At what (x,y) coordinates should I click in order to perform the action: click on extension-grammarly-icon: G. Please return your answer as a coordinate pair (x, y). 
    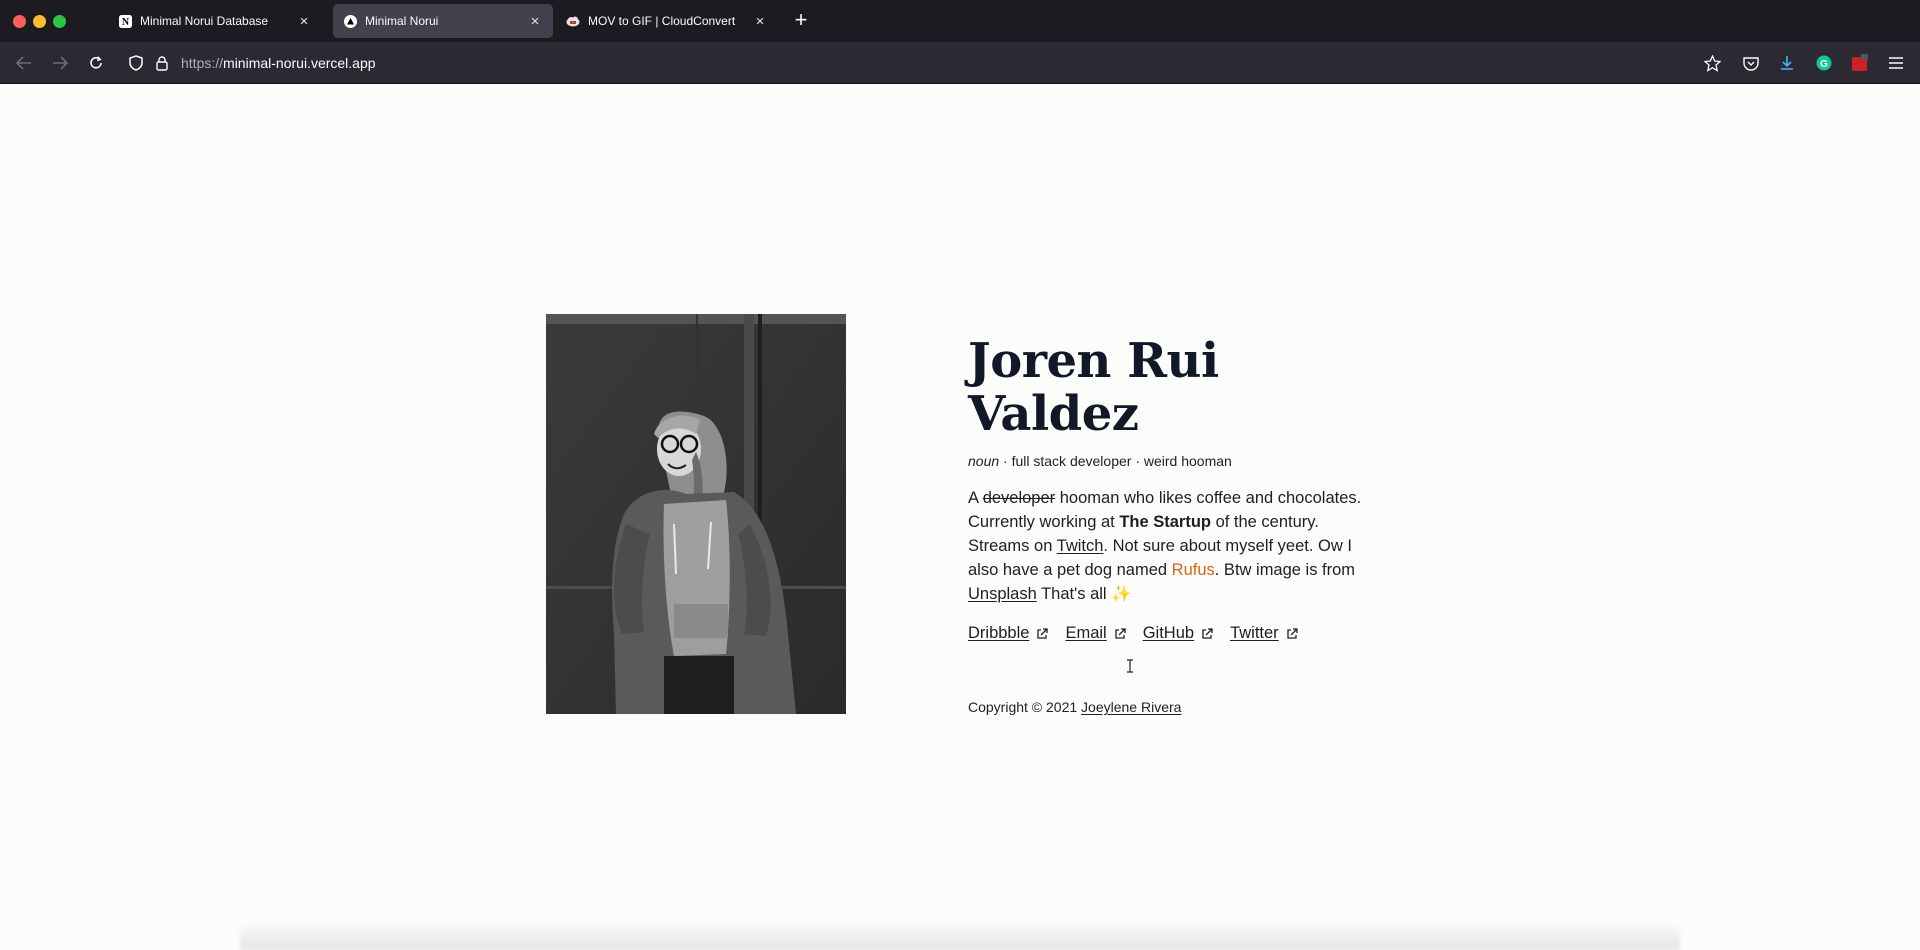
    Looking at the image, I should click on (1824, 63).